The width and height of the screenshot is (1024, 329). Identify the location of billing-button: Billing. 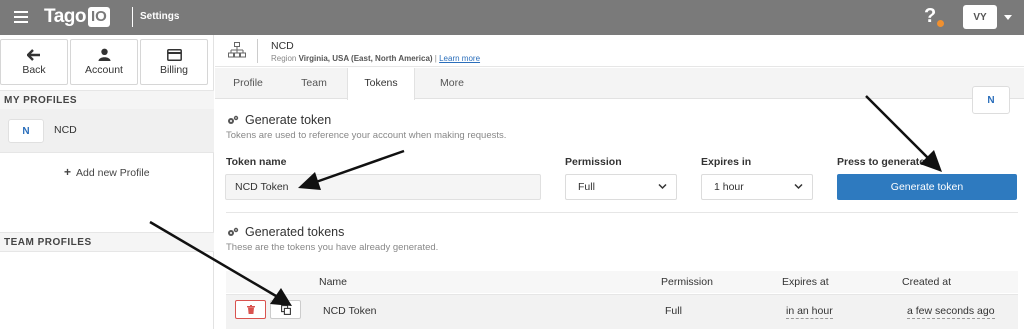
(174, 62).